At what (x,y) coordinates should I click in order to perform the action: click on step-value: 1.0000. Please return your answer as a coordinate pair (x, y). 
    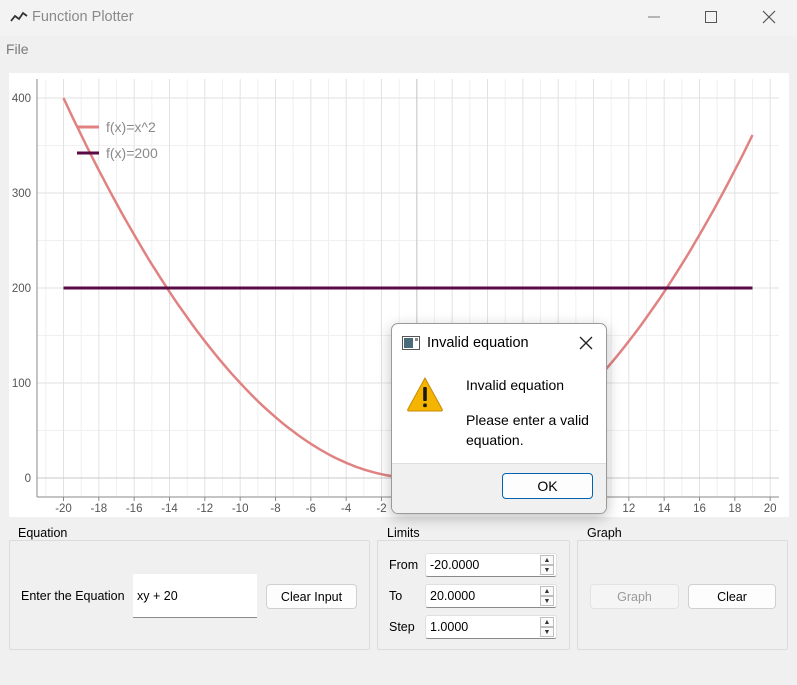
    Looking at the image, I should click on (449, 627).